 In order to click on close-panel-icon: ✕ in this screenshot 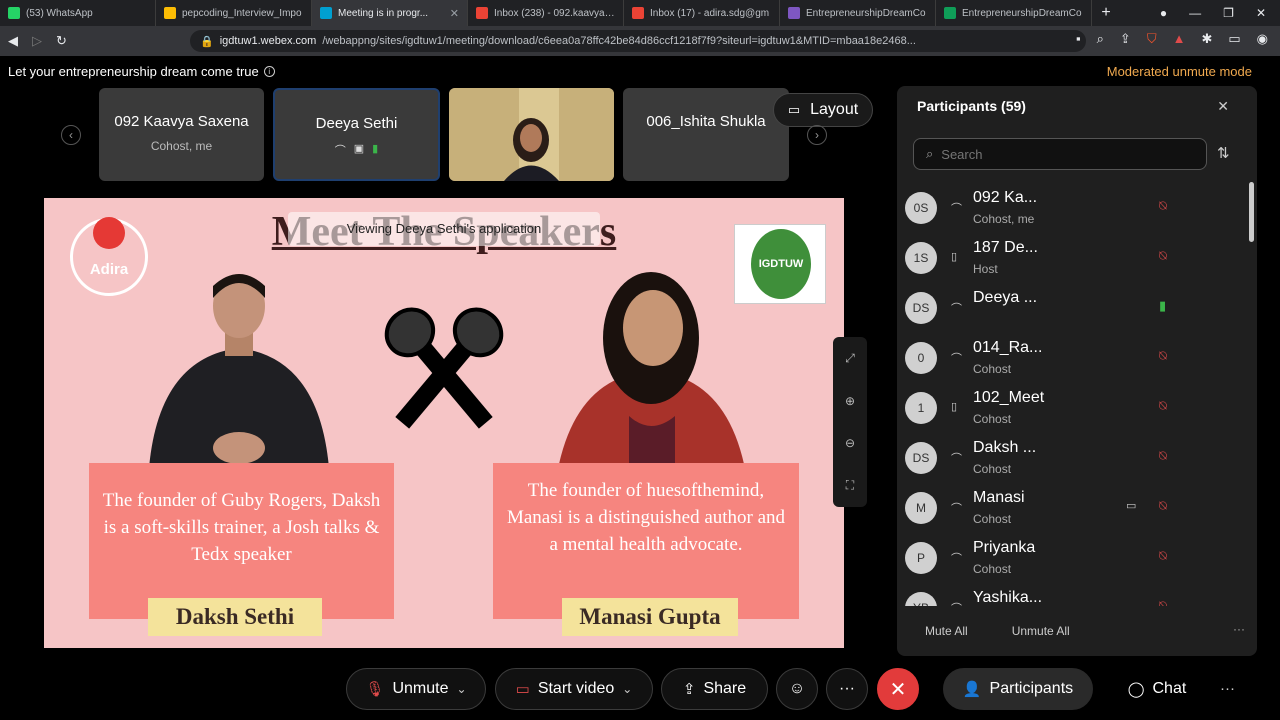, I will do `click(1223, 106)`.